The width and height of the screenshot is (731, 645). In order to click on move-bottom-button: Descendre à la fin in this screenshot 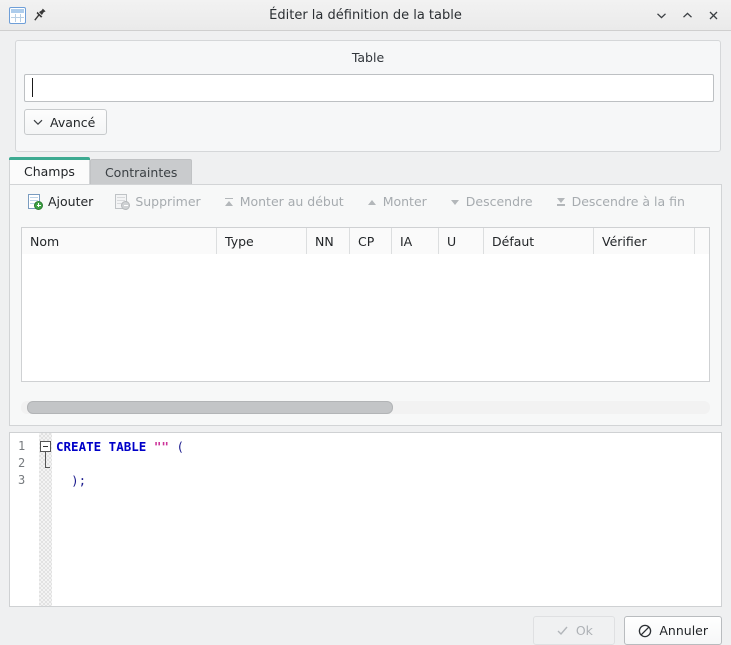, I will do `click(620, 201)`.